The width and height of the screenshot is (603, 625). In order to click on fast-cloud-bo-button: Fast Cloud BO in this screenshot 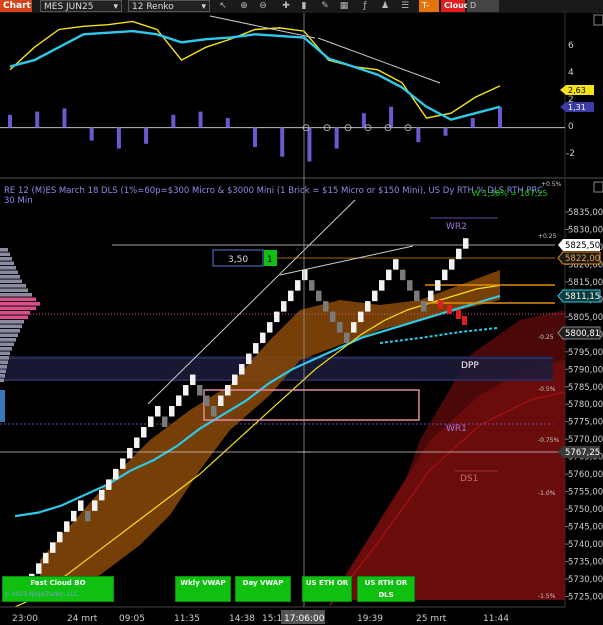, I will do `click(58, 589)`.